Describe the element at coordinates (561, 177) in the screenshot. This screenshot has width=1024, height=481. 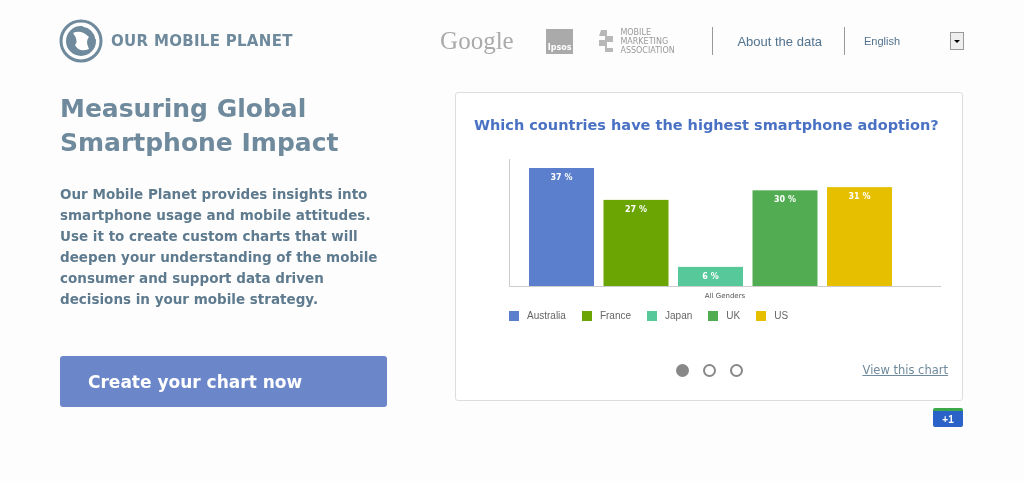
I see `bar-value-label: 37 %` at that location.